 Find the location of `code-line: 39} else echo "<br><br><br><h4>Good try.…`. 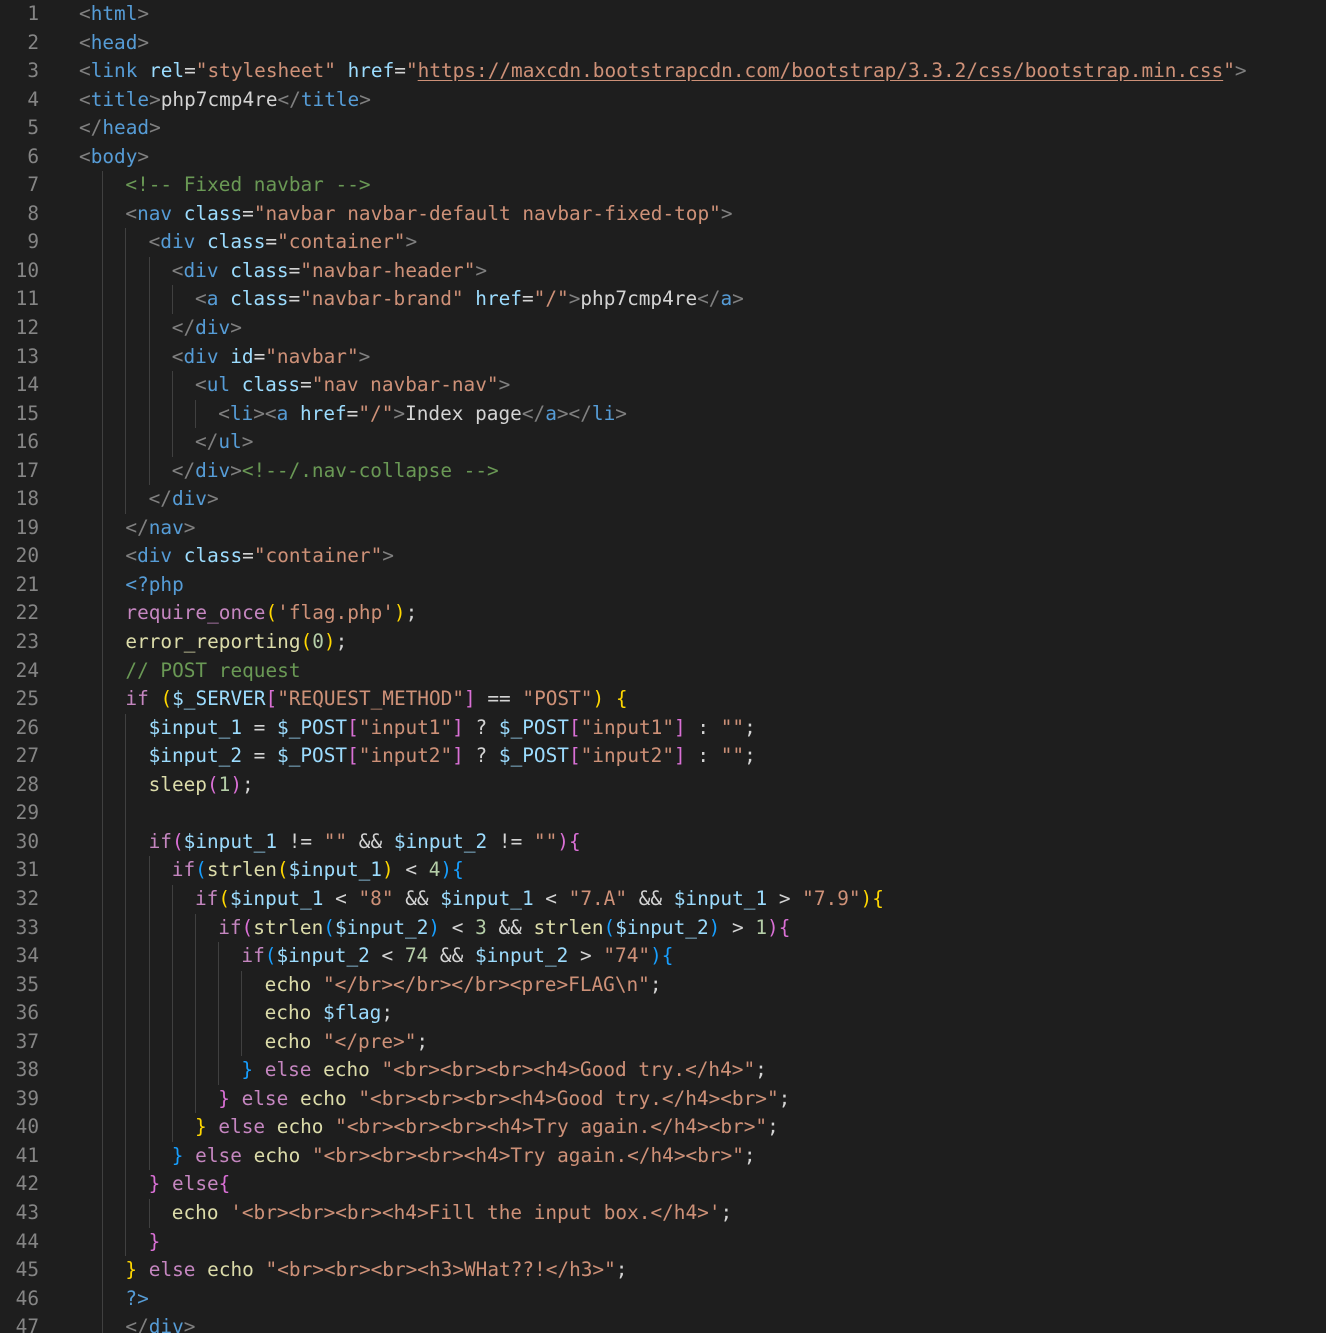

code-line: 39} else echo "<br><br><br><h4>Good try.… is located at coordinates (663, 1099).